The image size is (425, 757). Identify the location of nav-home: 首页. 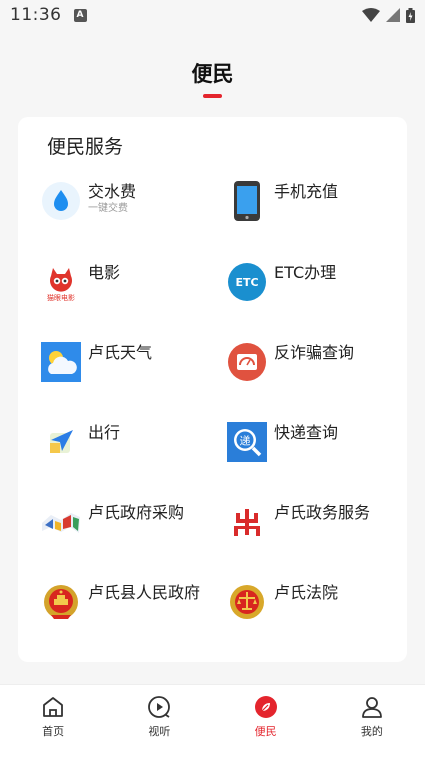
(53, 721).